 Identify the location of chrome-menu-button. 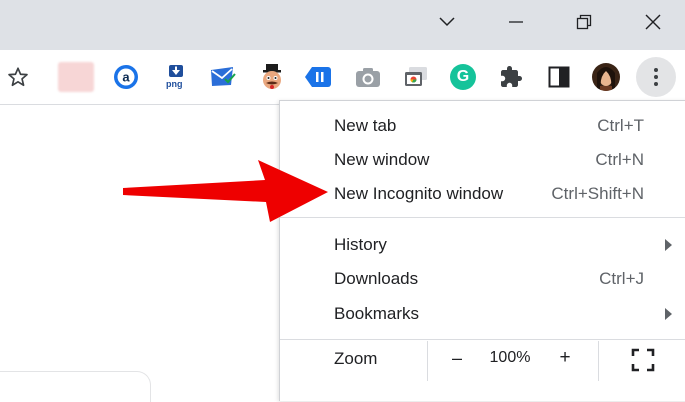
(656, 77).